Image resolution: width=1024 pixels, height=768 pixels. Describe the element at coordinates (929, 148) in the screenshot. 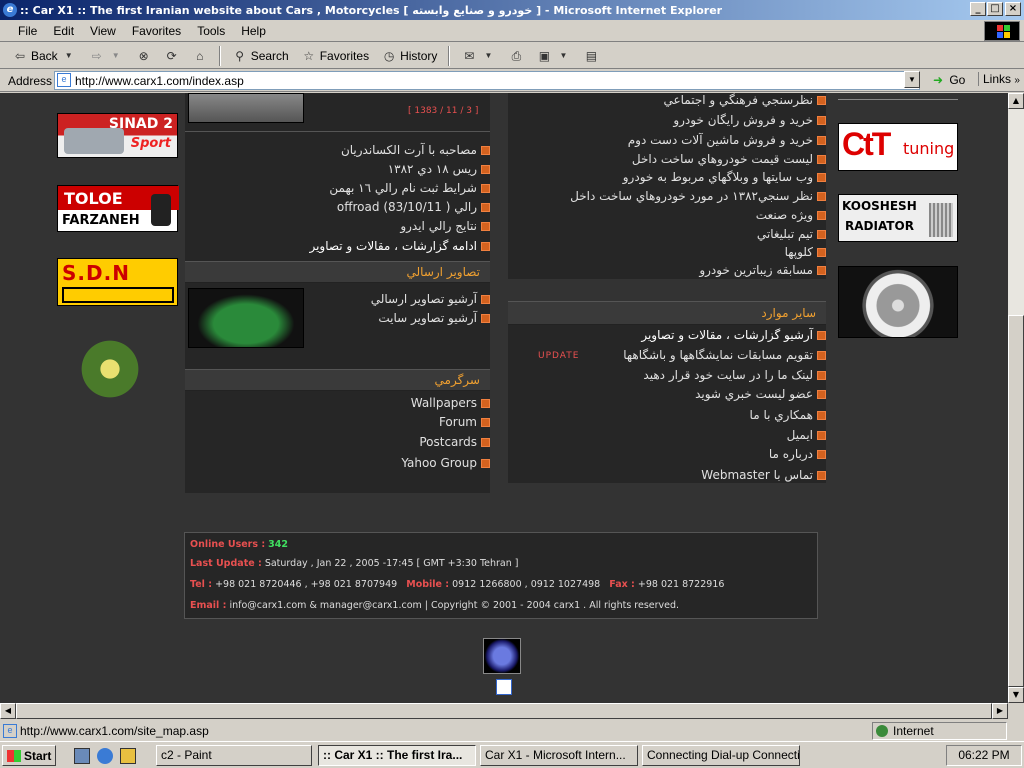

I see `banner-ctt-sub: tuning` at that location.